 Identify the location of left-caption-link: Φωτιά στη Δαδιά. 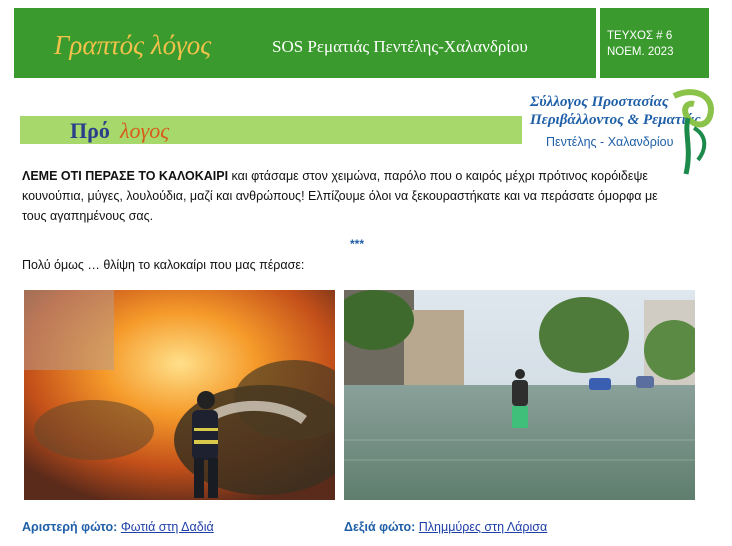
(167, 527).